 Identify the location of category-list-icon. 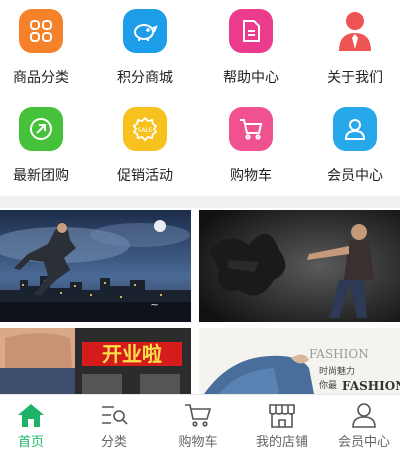
(114, 415).